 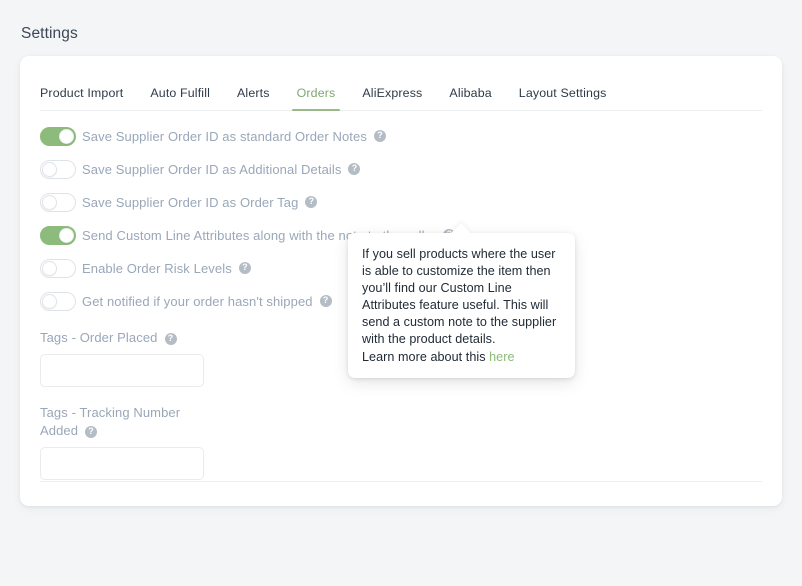 What do you see at coordinates (58, 235) in the screenshot?
I see `toggle-send-custom-line-attributes` at bounding box center [58, 235].